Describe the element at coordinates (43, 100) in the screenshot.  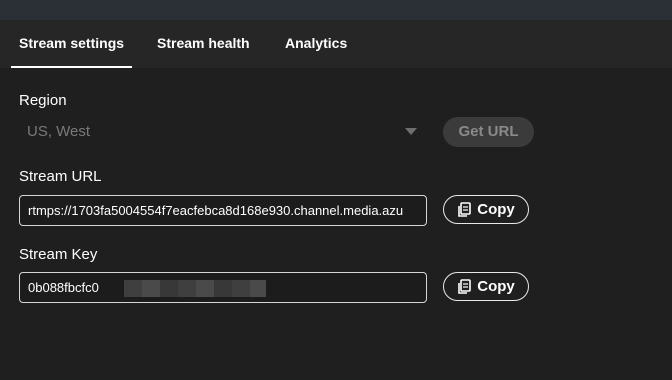
I see `region-label: Region` at that location.